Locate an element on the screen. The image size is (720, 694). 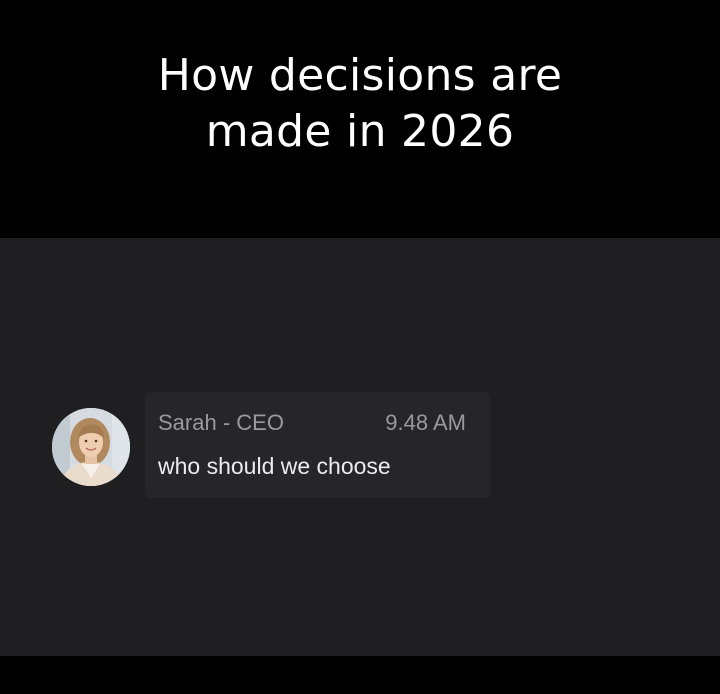
user-avatar-photo-icon is located at coordinates (91, 447).